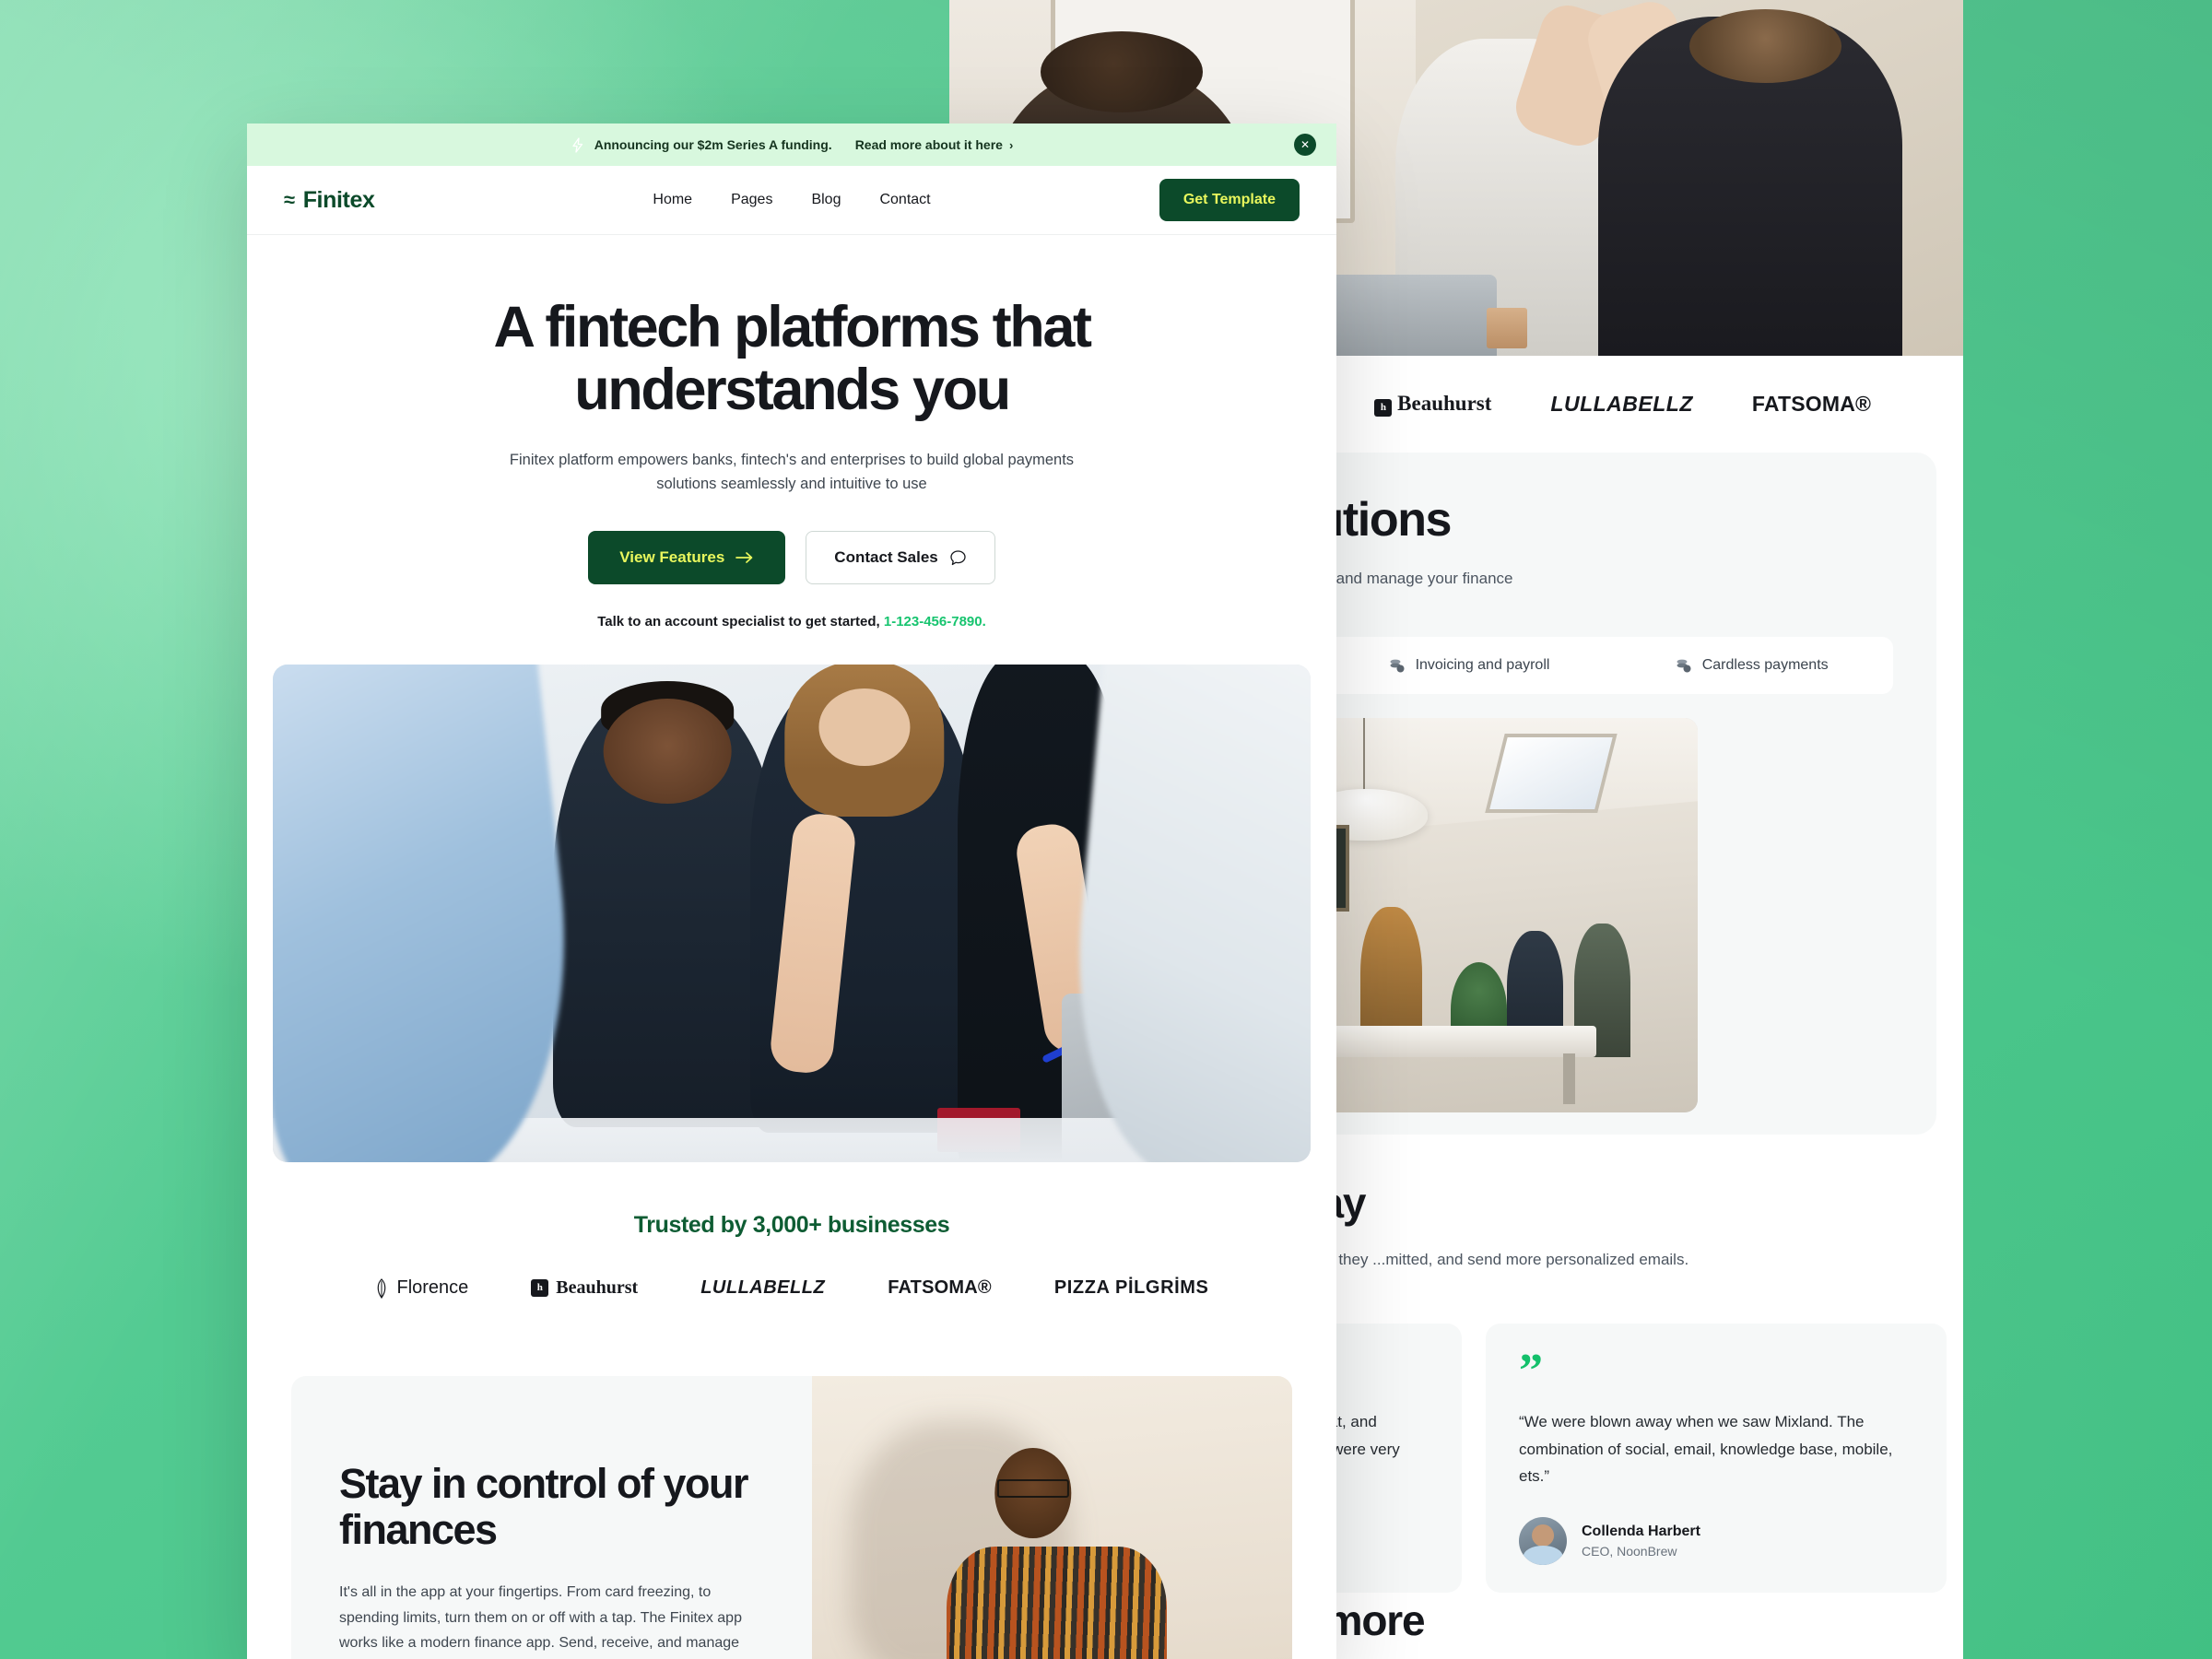 Image resolution: width=2212 pixels, height=1659 pixels. I want to click on back-logo-lullabellz: LULLABELLZ, so click(1621, 404).